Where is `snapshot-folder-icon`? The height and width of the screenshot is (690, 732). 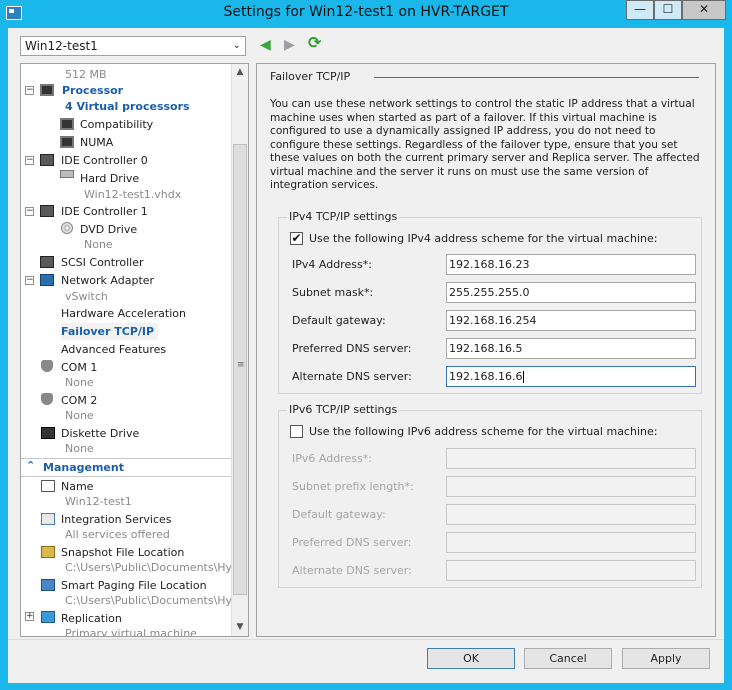
snapshot-folder-icon is located at coordinates (48, 552).